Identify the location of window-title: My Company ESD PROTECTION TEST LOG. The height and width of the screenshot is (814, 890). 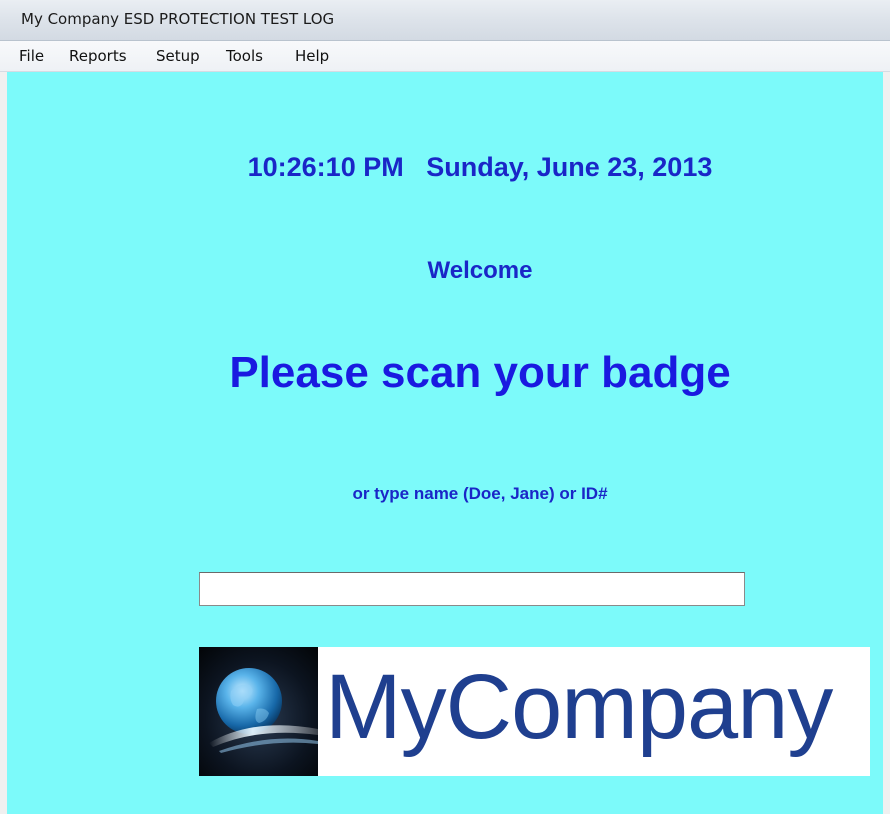
(178, 19).